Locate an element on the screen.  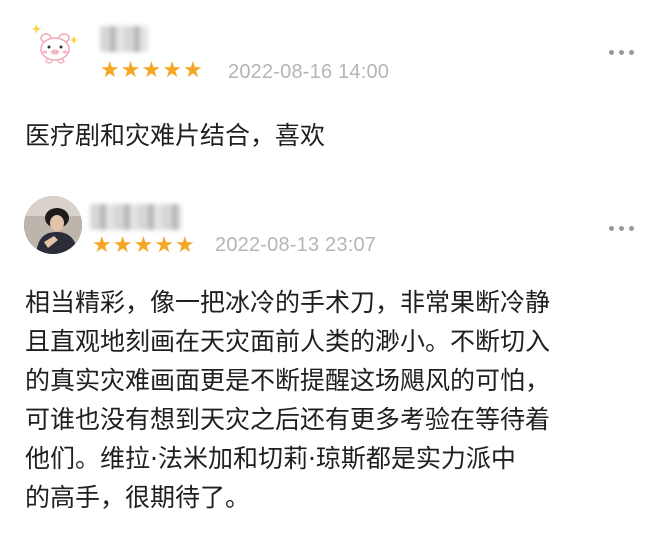
person-photo-icon is located at coordinates (53, 225).